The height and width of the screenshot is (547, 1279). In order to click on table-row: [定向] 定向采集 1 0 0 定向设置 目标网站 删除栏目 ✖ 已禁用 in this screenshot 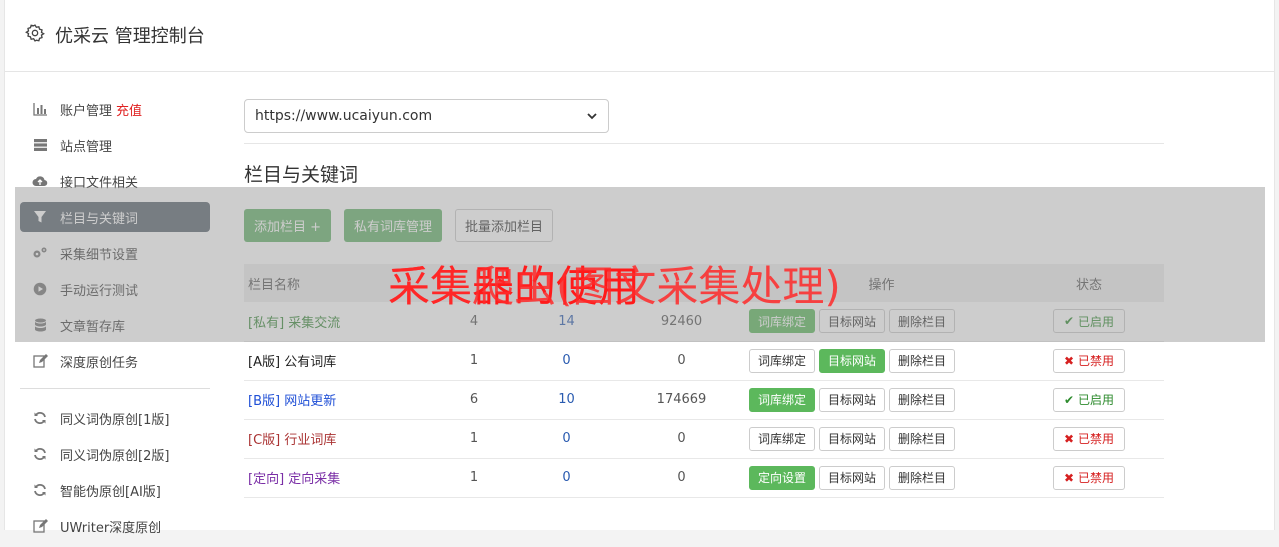, I will do `click(704, 478)`.